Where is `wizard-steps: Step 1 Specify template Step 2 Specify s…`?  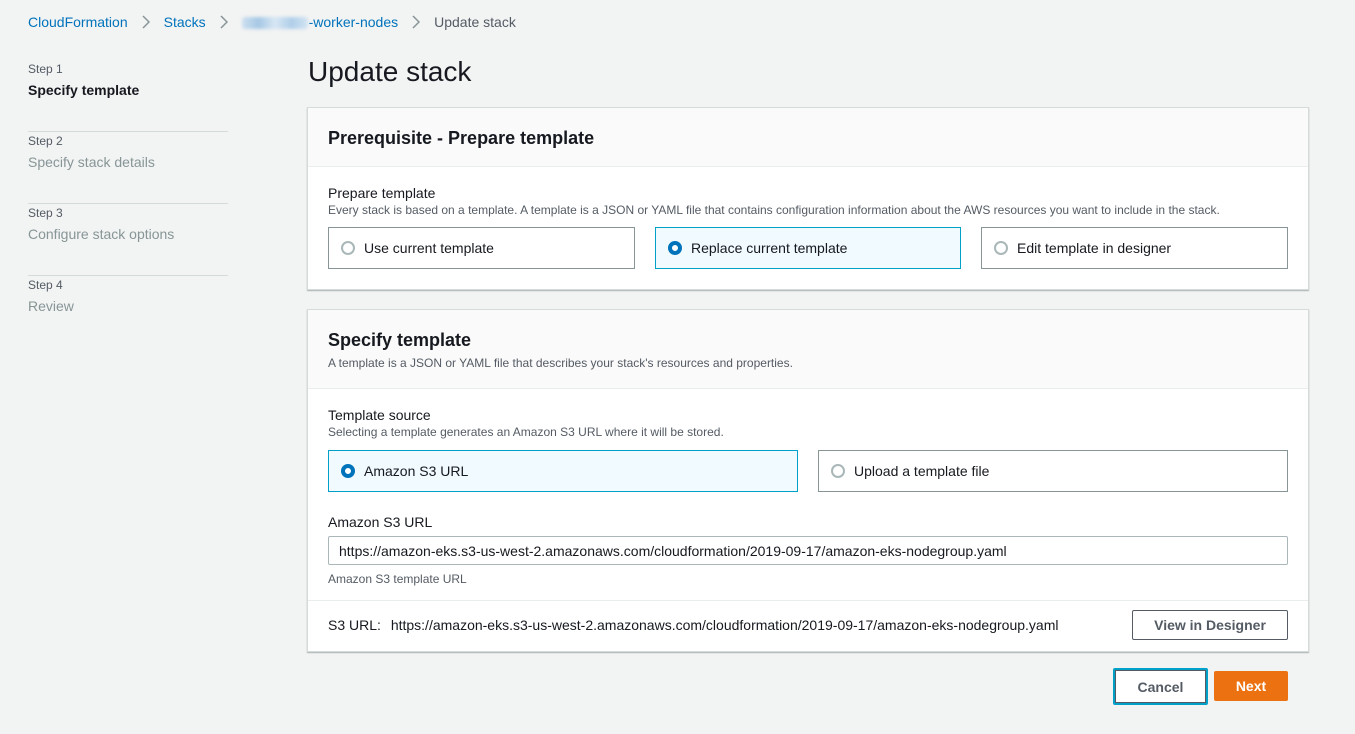 wizard-steps: Step 1 Specify template Step 2 Specify s… is located at coordinates (128, 204).